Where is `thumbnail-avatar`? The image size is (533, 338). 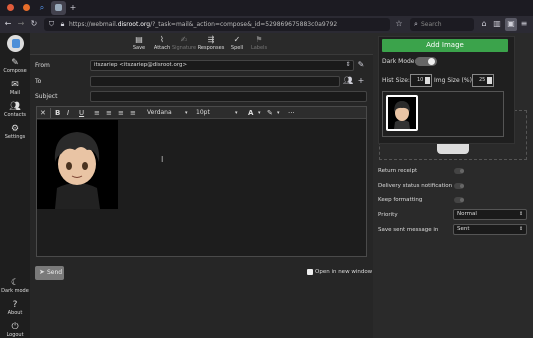
thumbnail-avatar is located at coordinates (402, 113).